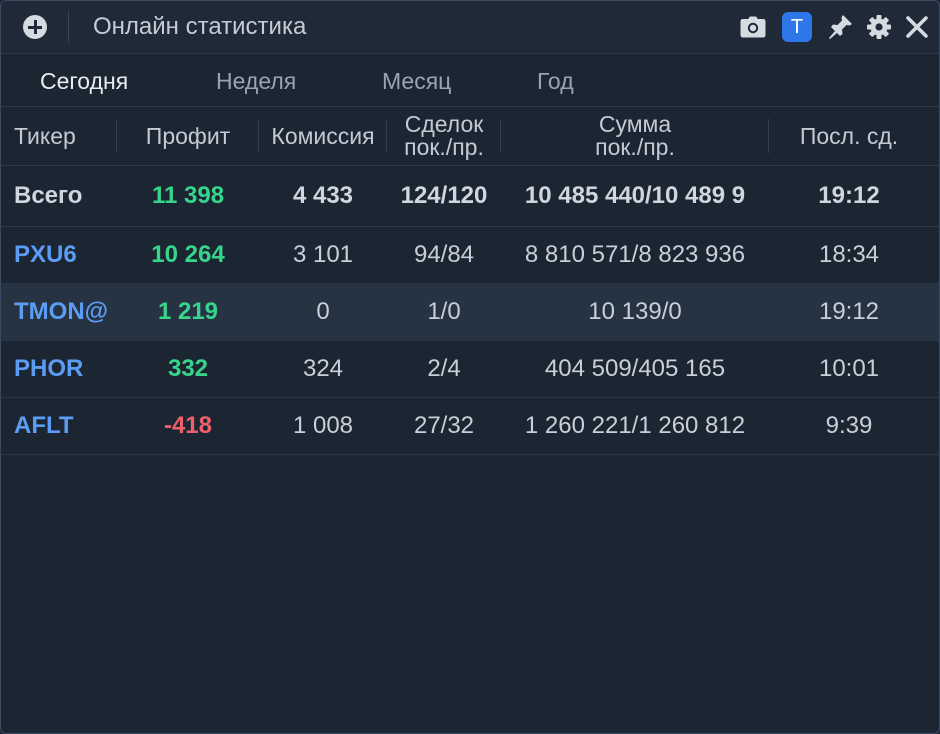  Describe the element at coordinates (68, 27) in the screenshot. I see `title-divider` at that location.